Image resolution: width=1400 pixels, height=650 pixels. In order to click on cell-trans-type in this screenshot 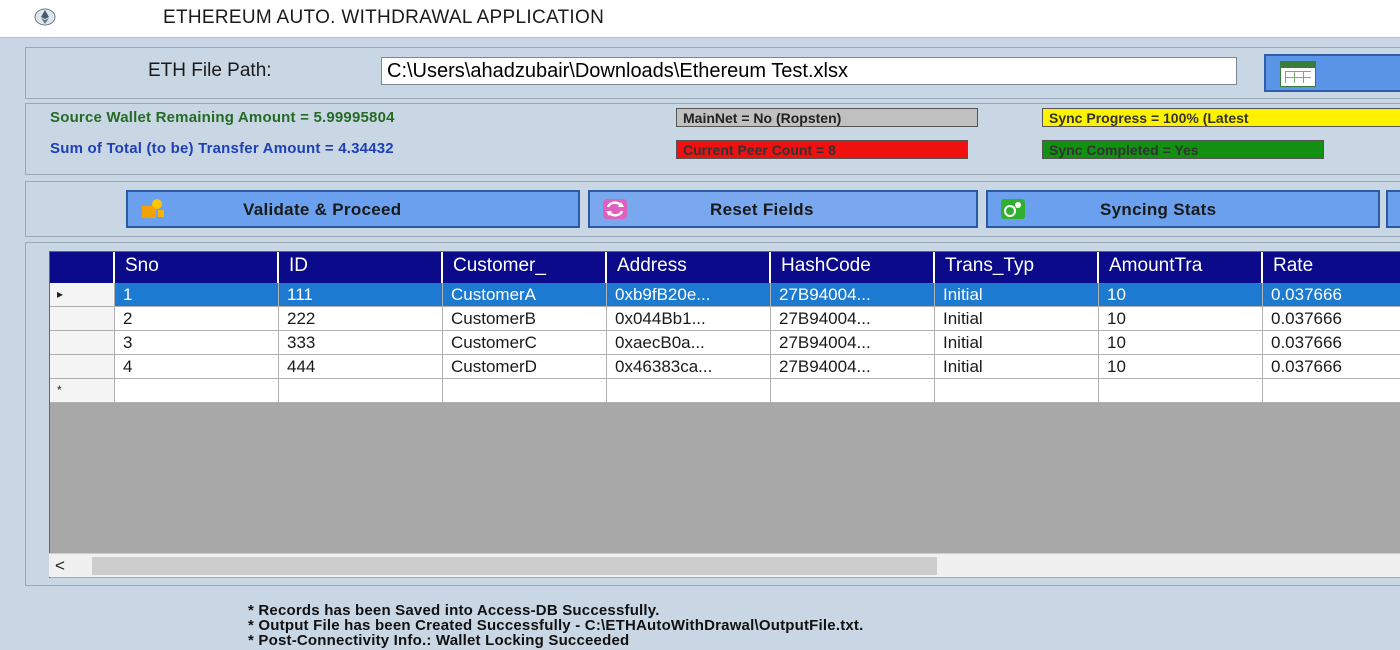, I will do `click(1017, 391)`.